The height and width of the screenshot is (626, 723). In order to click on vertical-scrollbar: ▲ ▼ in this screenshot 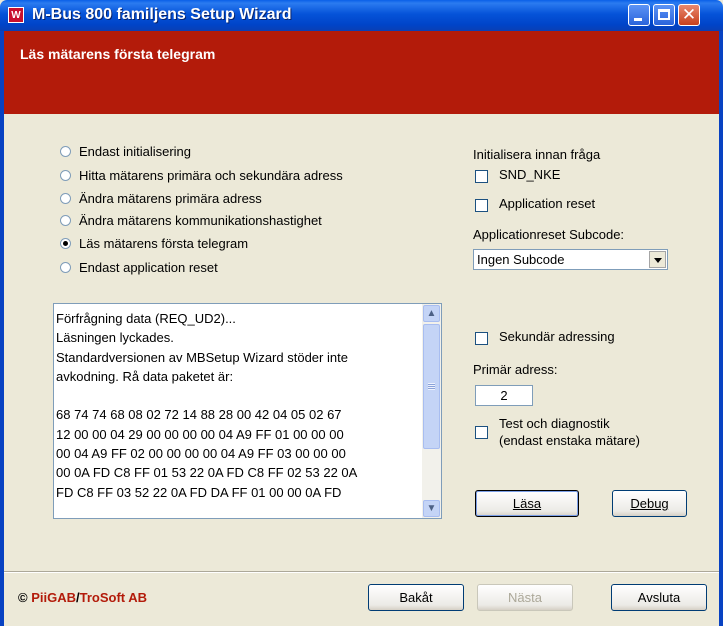, I will do `click(431, 411)`.